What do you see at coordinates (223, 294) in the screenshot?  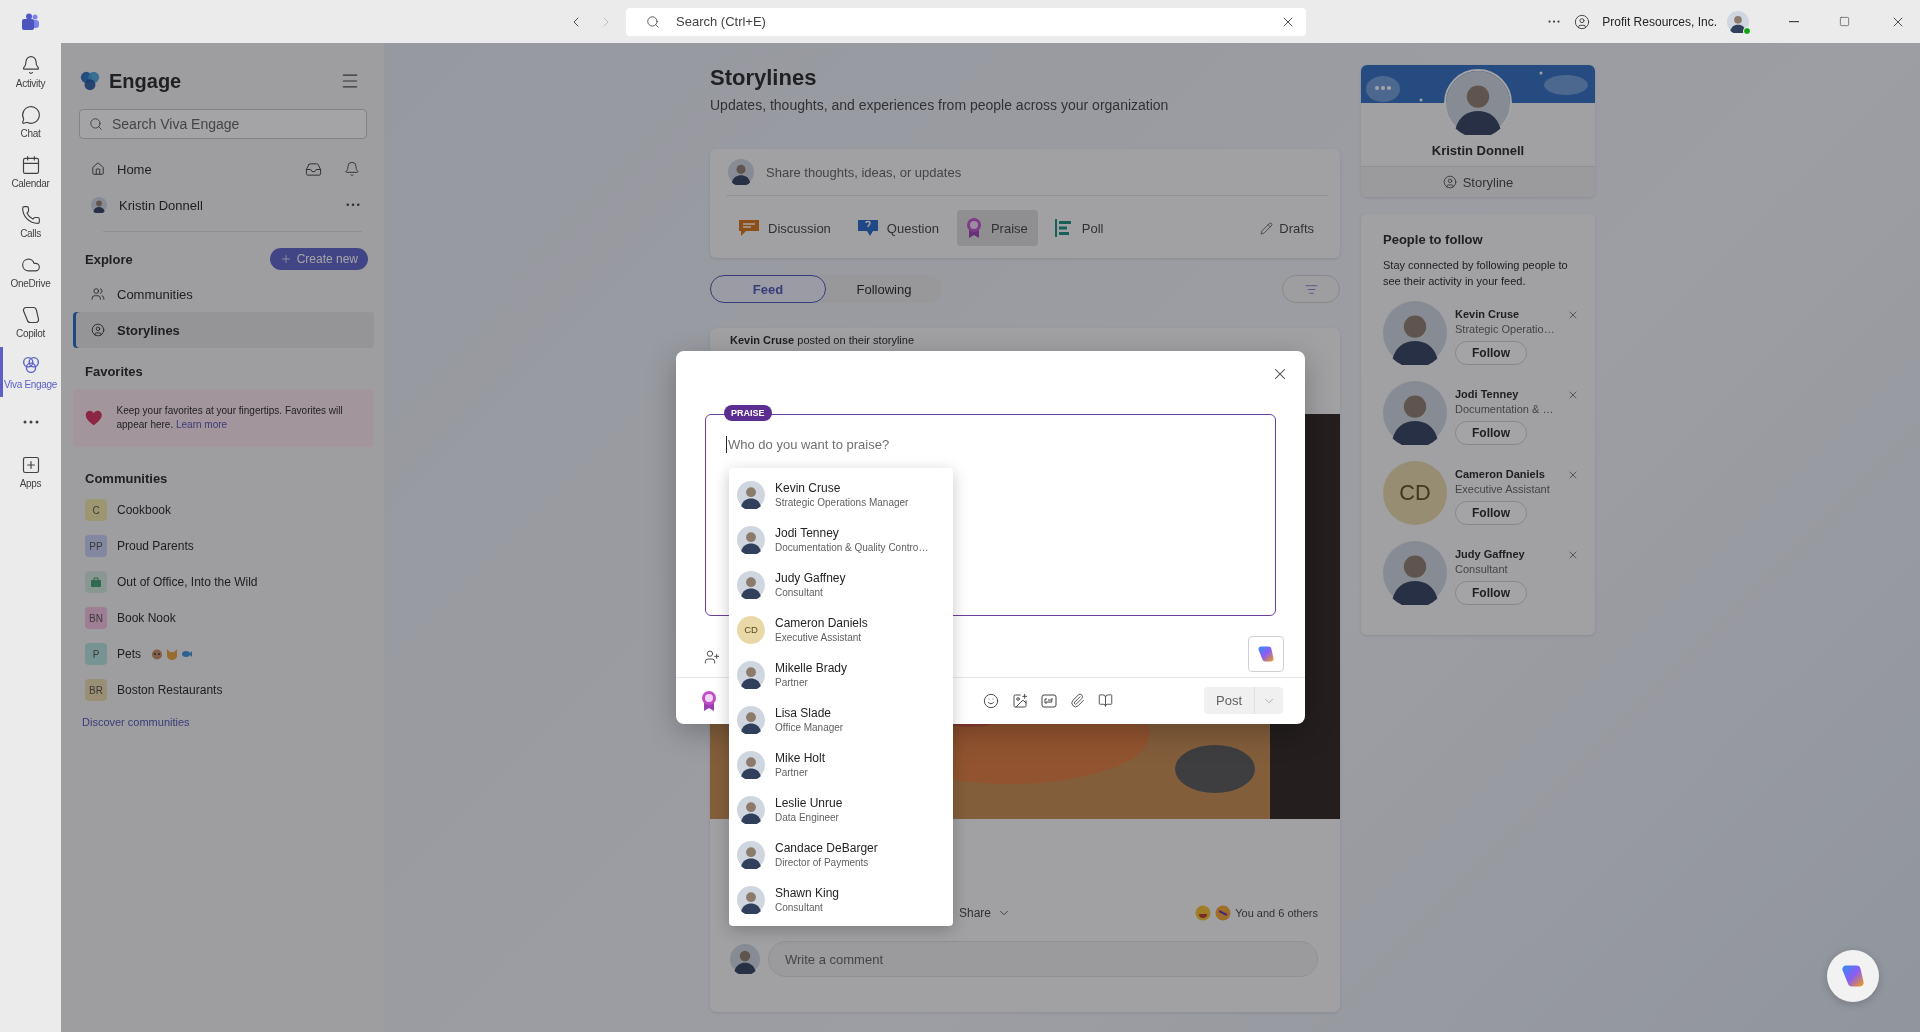 I see `nav-item: Communities` at bounding box center [223, 294].